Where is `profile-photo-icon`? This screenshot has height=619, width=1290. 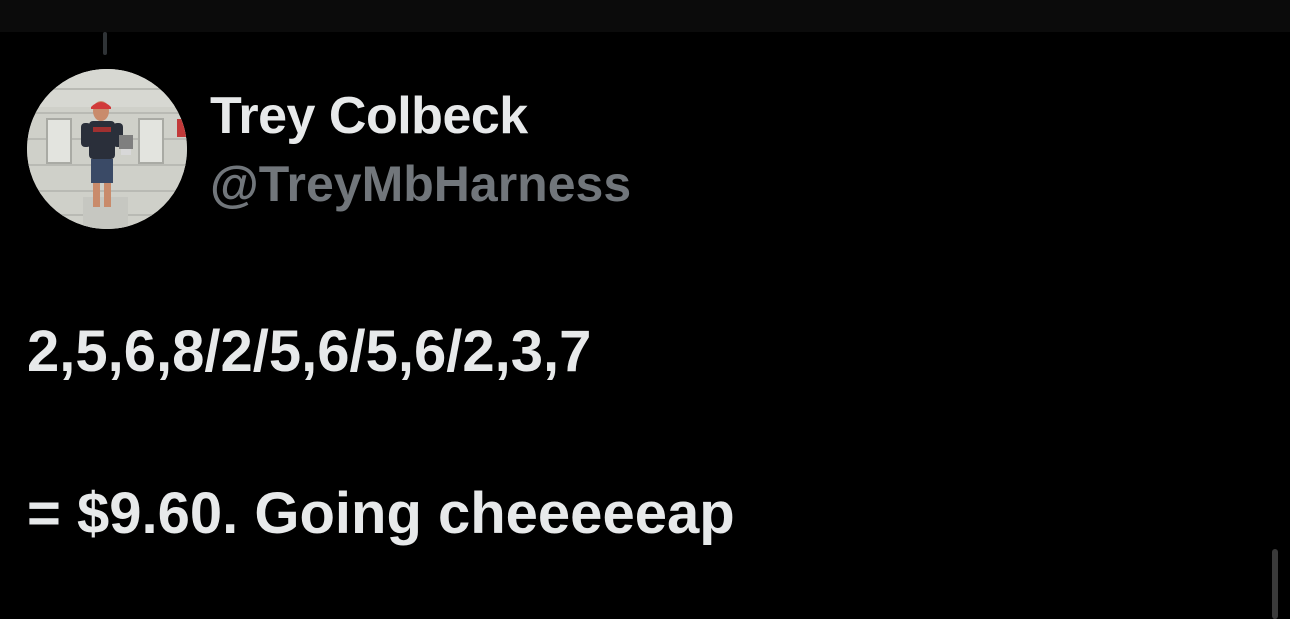 profile-photo-icon is located at coordinates (107, 149).